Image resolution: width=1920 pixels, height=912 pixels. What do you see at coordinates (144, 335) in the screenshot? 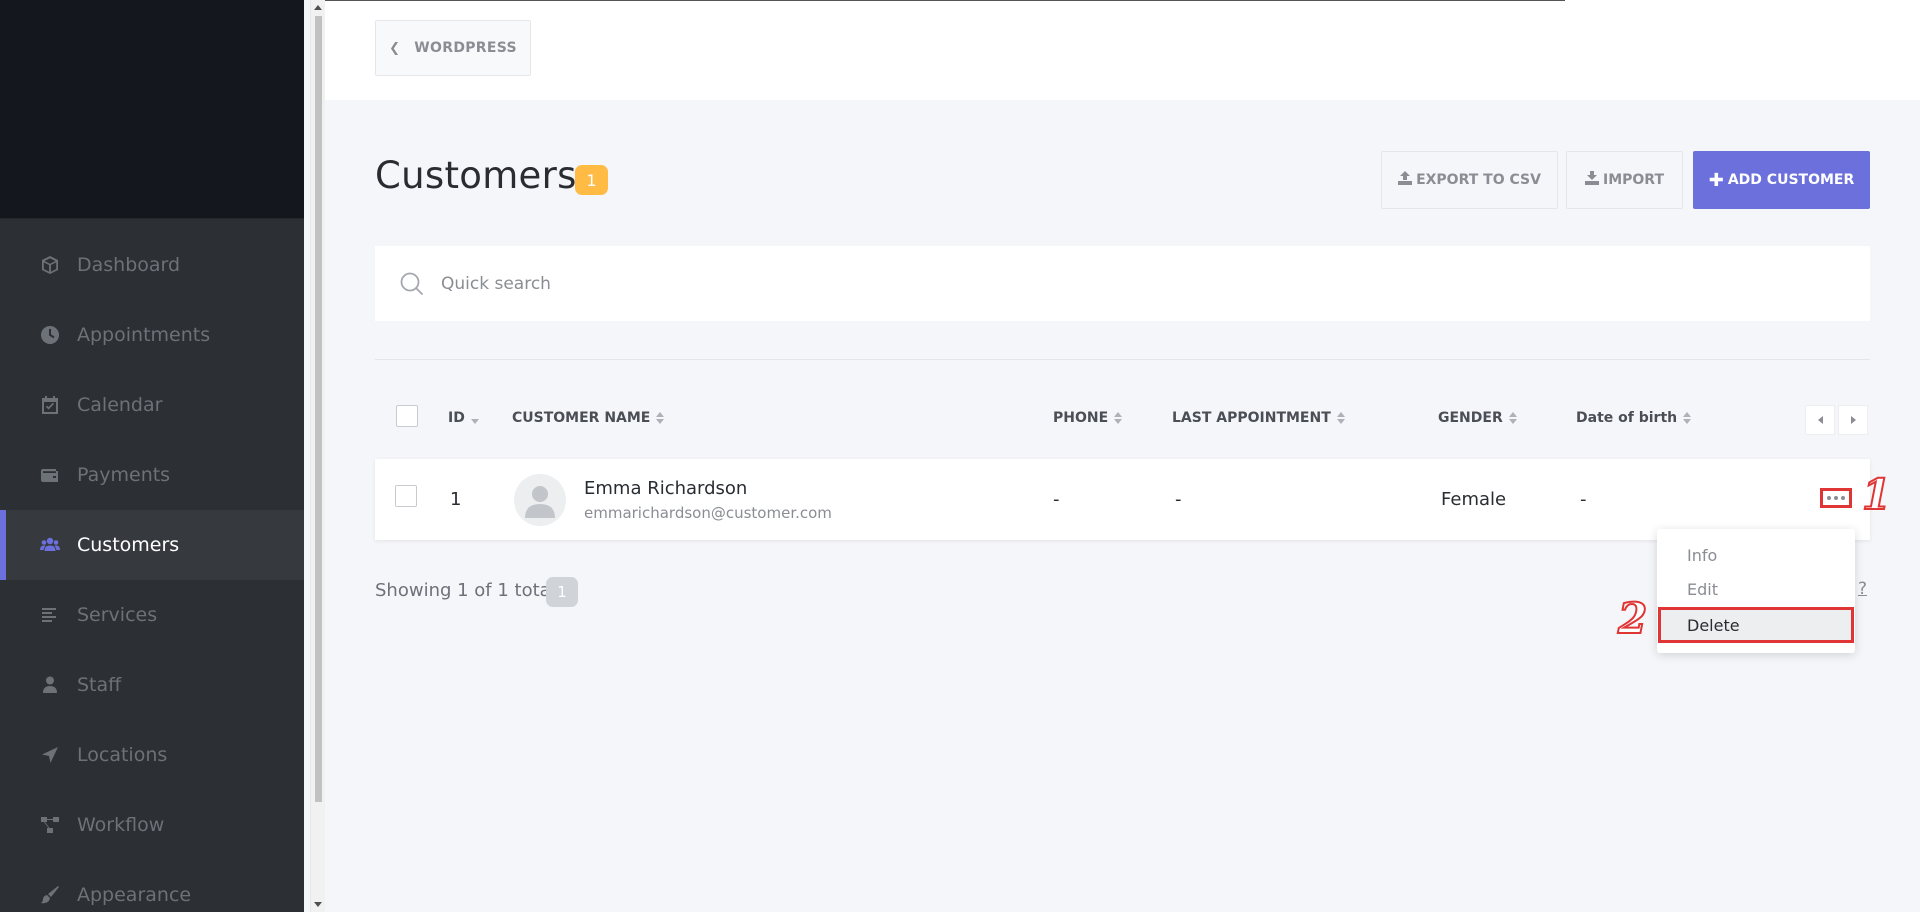
I see `sidebar-item-label: Appointments` at bounding box center [144, 335].